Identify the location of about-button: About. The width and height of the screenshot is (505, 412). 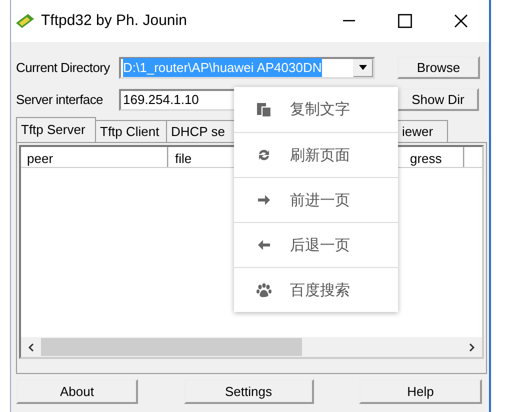
(77, 391).